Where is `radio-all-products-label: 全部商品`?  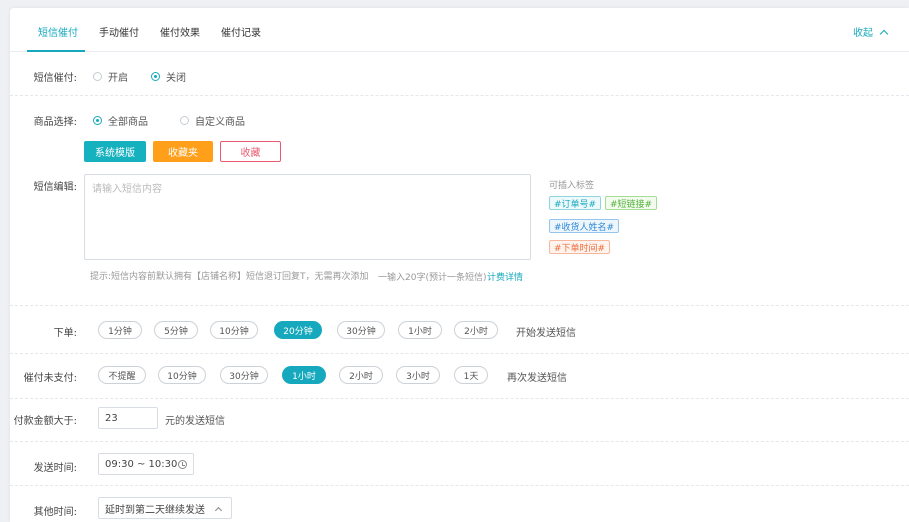
radio-all-products-label: 全部商品 is located at coordinates (128, 122).